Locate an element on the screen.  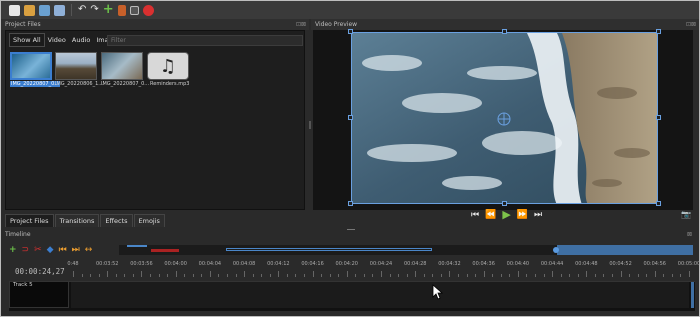
tab-effects: Effects is located at coordinates (116, 220).